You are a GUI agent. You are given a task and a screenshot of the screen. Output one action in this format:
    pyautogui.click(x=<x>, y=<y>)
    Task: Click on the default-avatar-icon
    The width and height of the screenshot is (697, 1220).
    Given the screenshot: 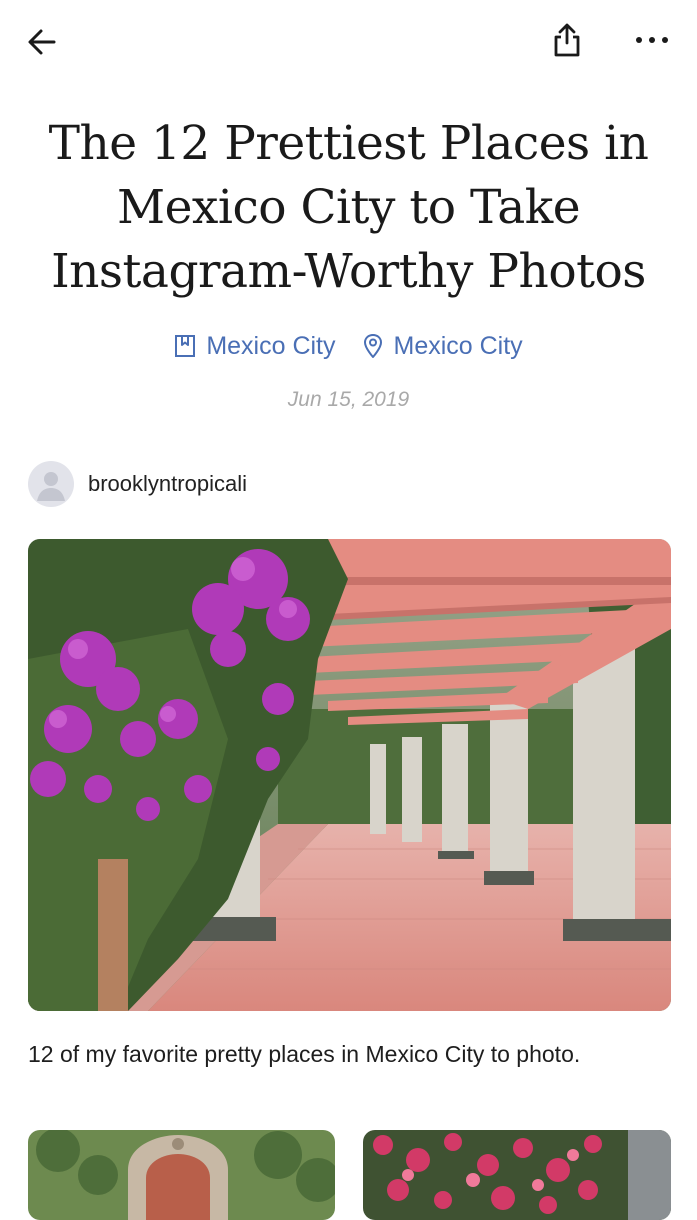 What is the action you would take?
    pyautogui.click(x=51, y=486)
    